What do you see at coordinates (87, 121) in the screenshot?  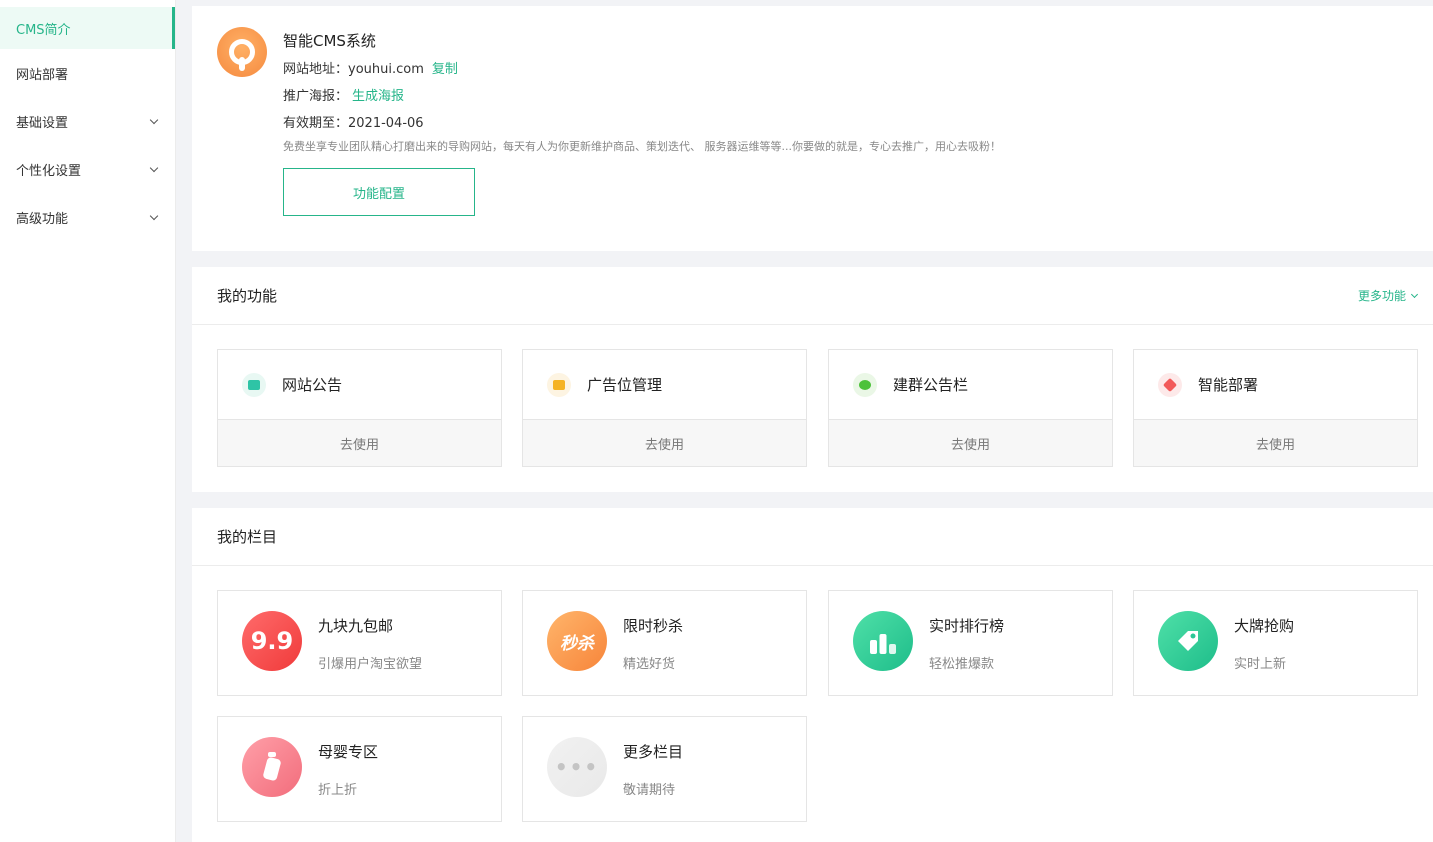 I see `sidebar-item-basic-settings: 基础设置` at bounding box center [87, 121].